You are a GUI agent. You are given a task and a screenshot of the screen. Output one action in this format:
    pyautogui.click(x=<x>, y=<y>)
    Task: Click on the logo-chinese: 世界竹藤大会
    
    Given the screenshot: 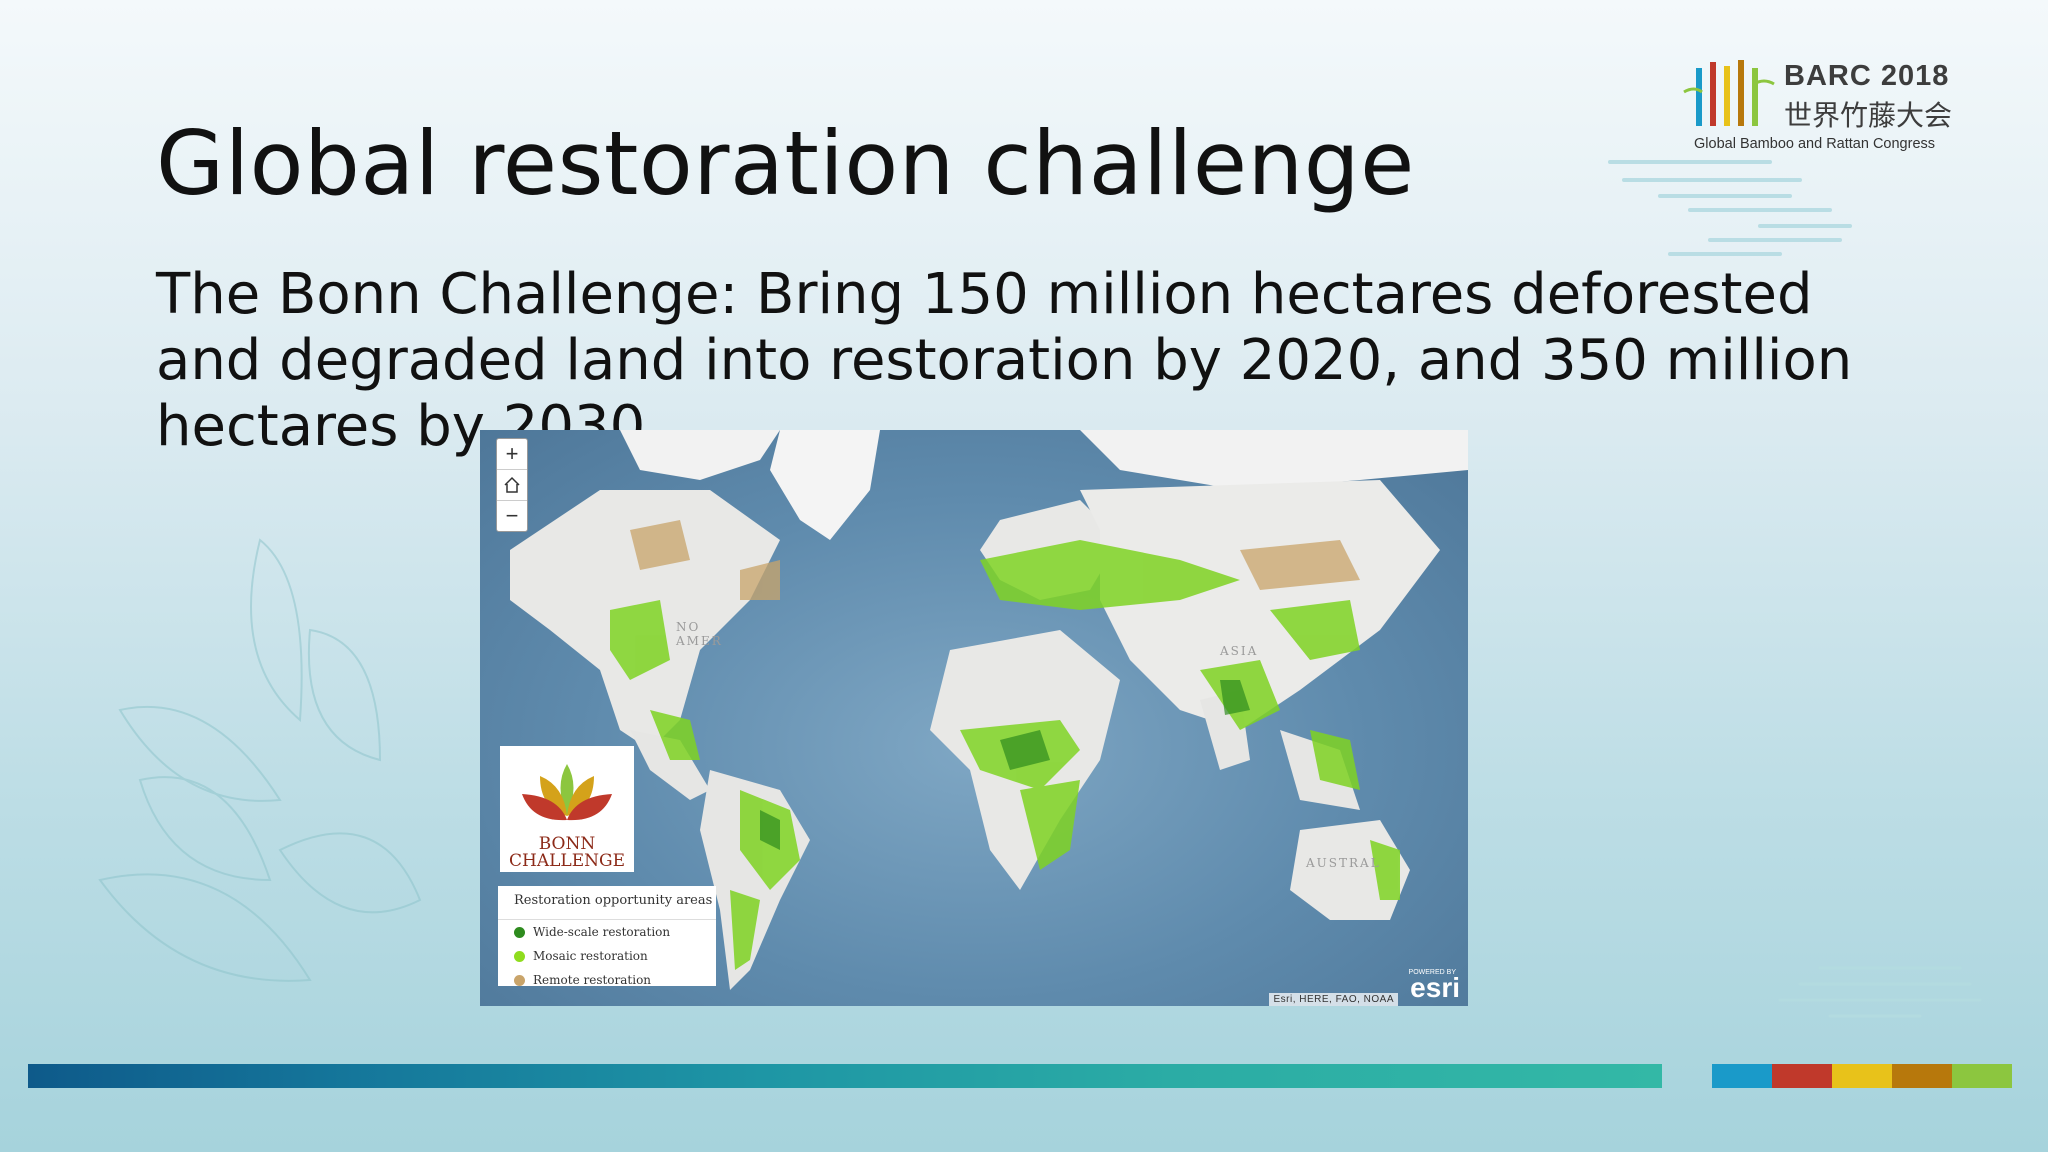 What is the action you would take?
    pyautogui.click(x=1868, y=115)
    